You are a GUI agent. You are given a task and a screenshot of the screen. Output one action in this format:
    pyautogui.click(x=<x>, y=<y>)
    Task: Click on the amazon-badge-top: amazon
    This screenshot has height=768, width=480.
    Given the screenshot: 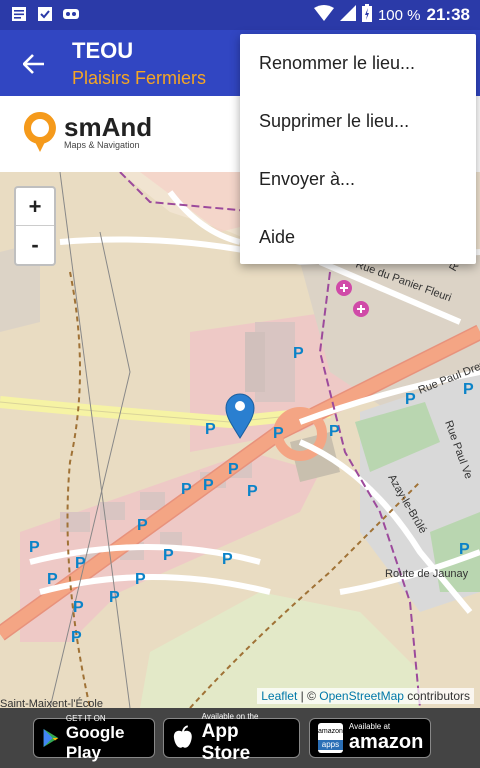 What is the action you would take?
    pyautogui.click(x=330, y=731)
    